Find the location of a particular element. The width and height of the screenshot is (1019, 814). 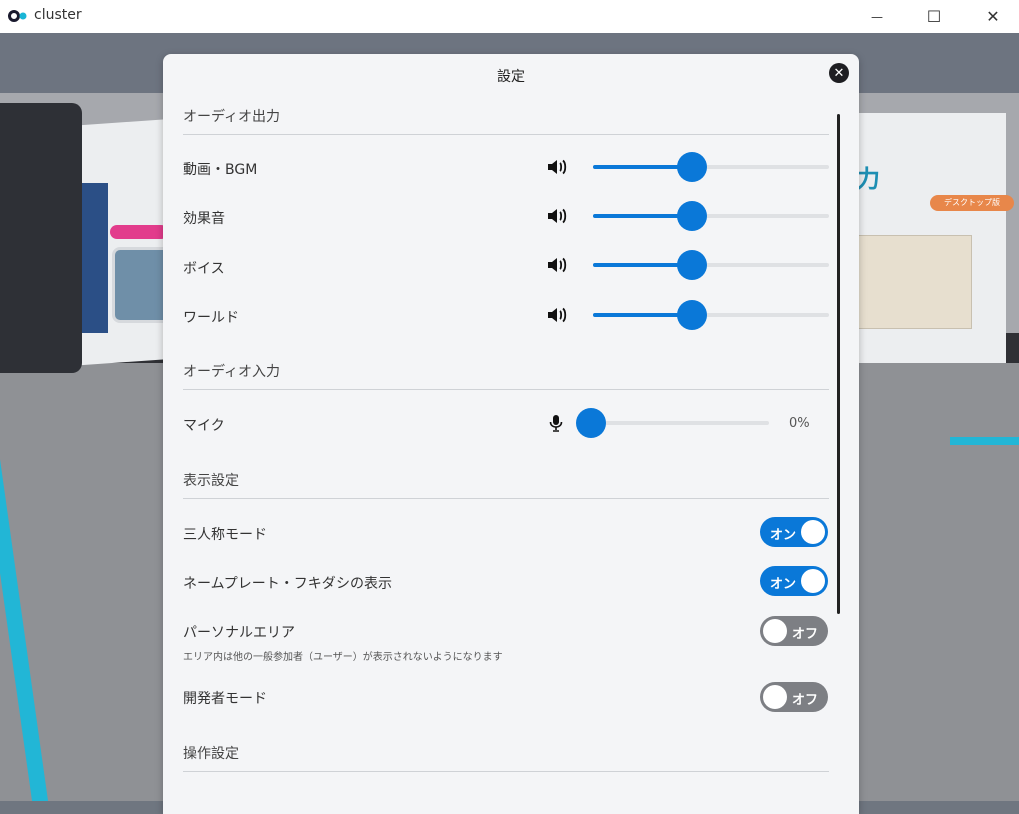

personal-area-description: エリア内は他の一般参加者（ユーザー）が表示されないようになります is located at coordinates (343, 657).